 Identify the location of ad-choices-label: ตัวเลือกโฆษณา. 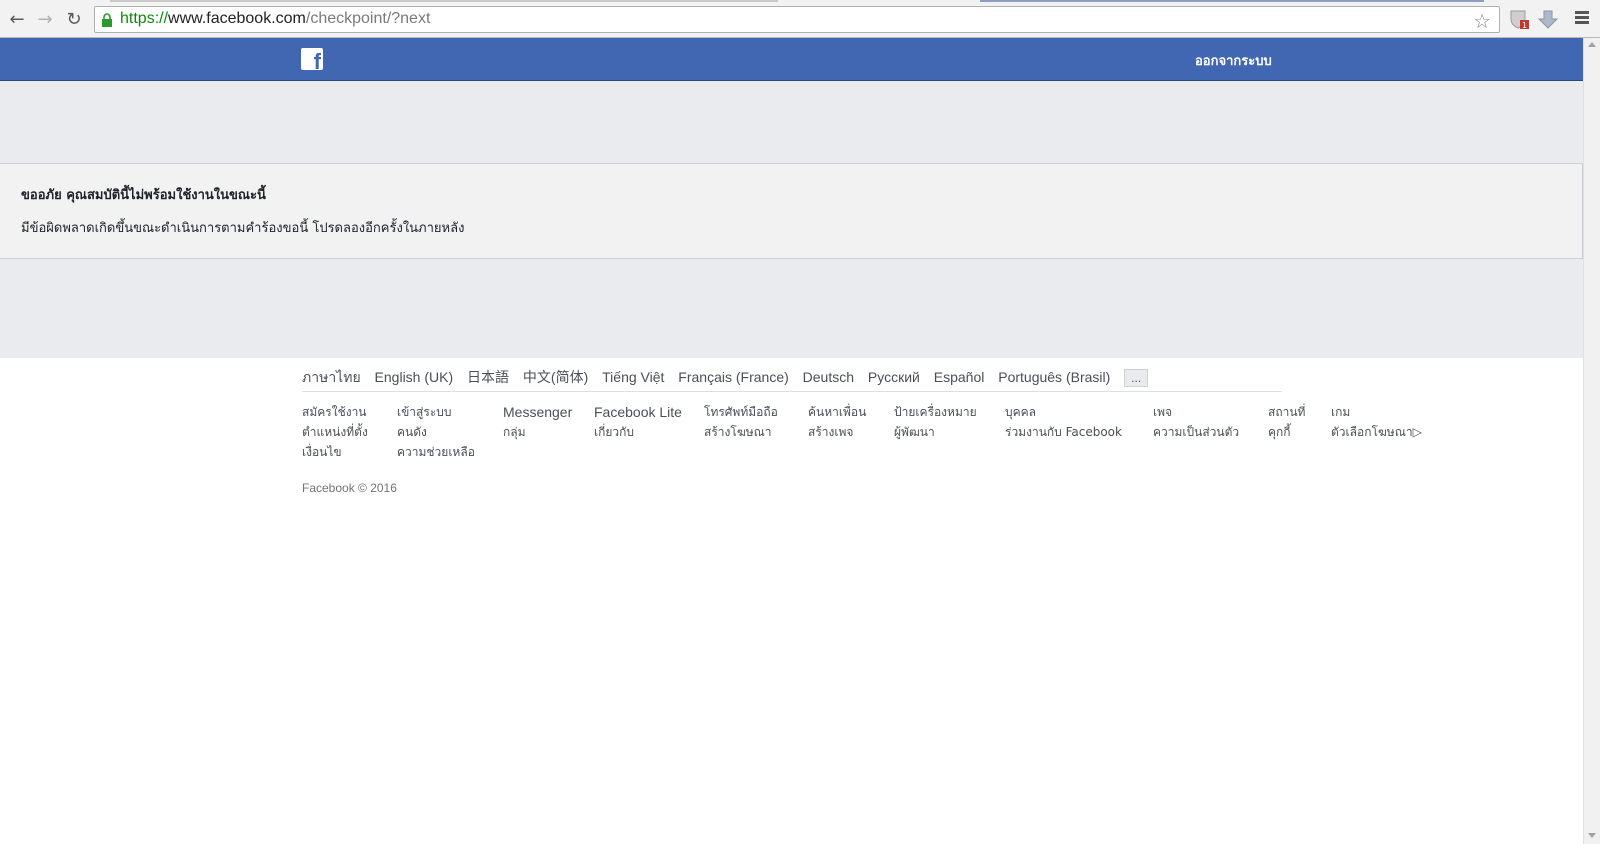
(1372, 432).